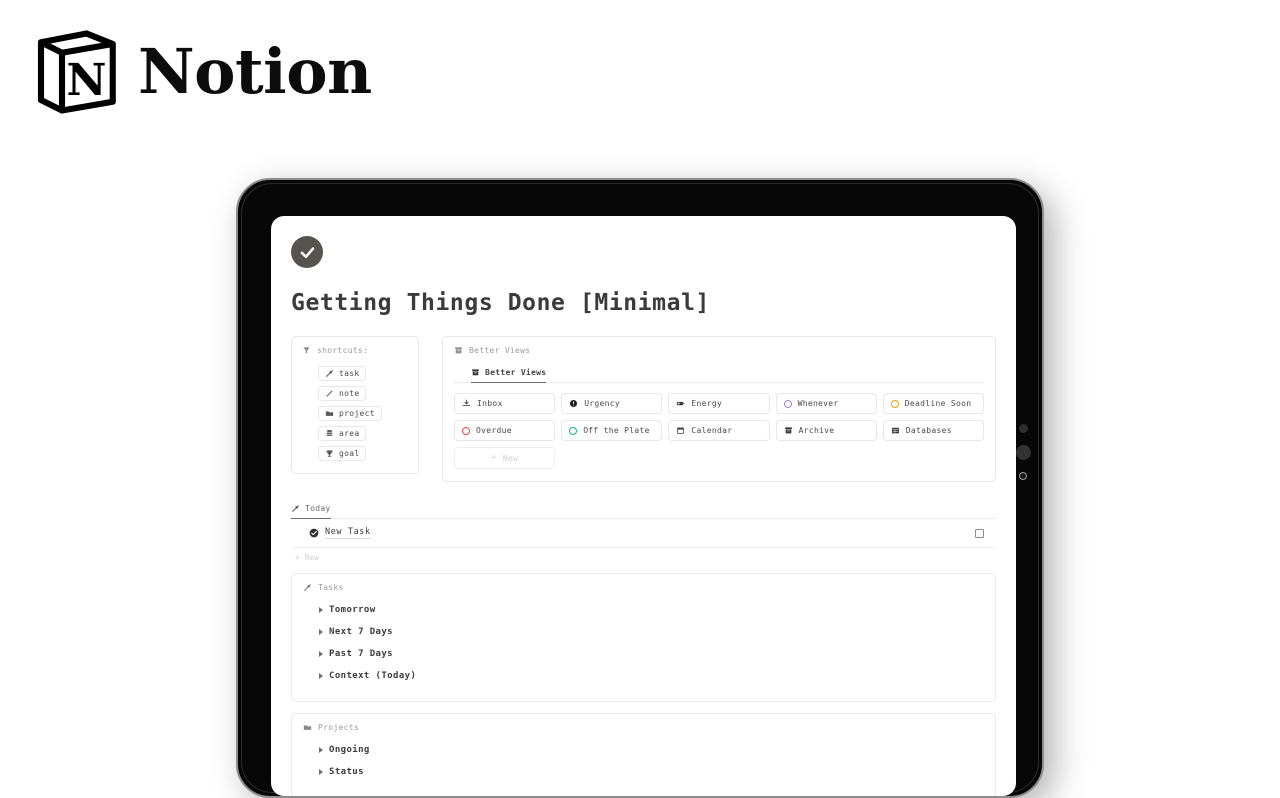  Describe the element at coordinates (306, 350) in the screenshot. I see `funnel-icon` at that location.